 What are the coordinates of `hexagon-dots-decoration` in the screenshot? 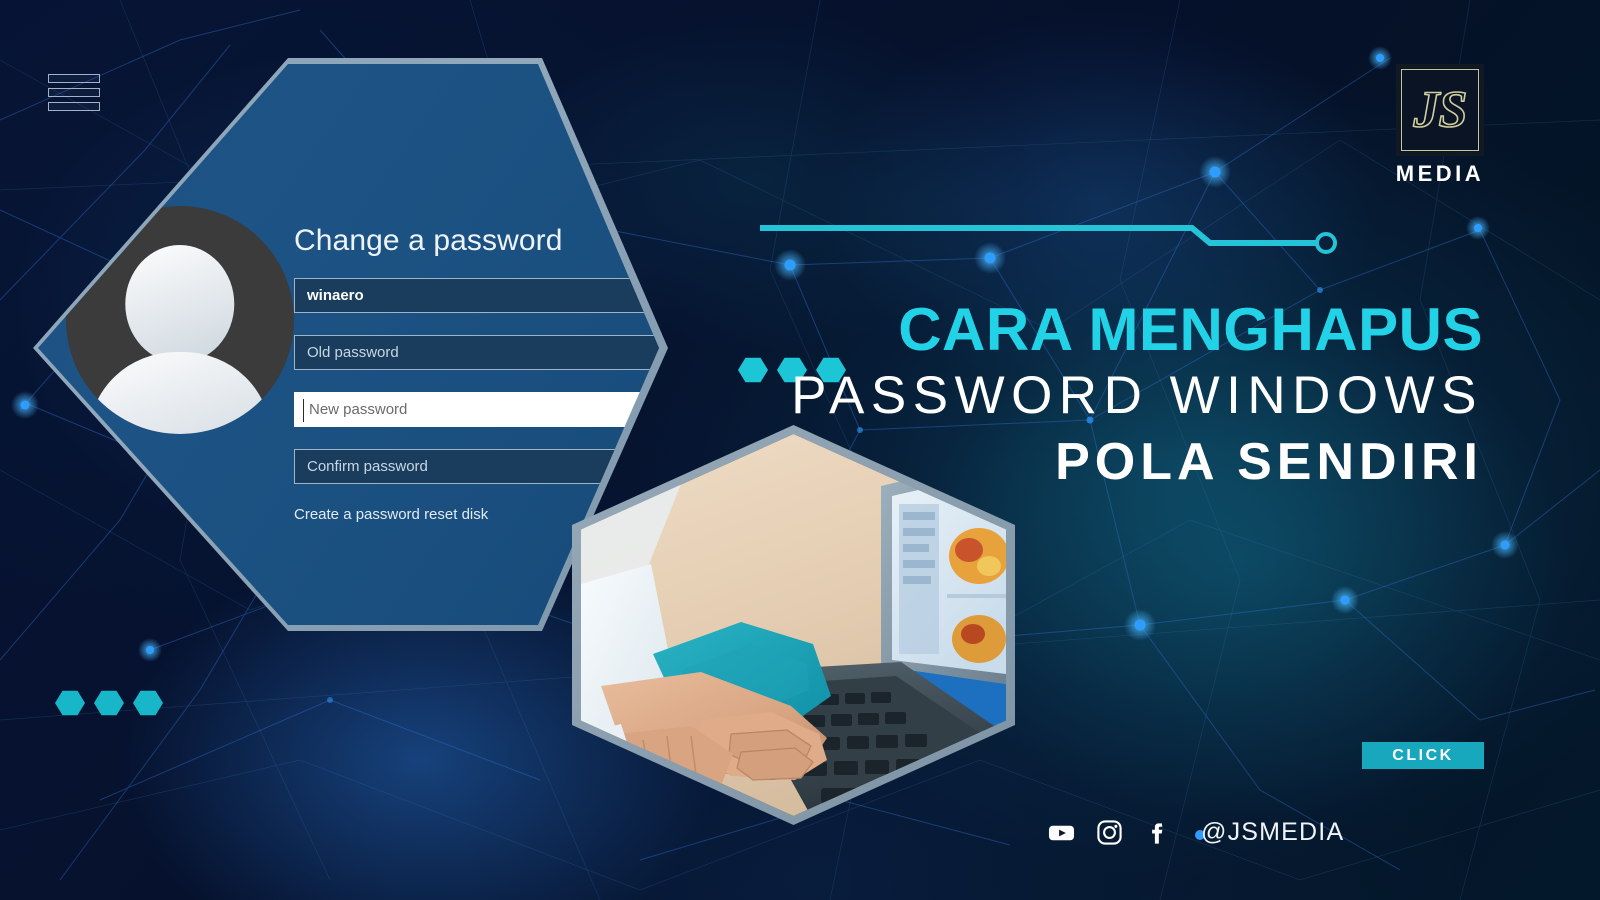 It's located at (109, 703).